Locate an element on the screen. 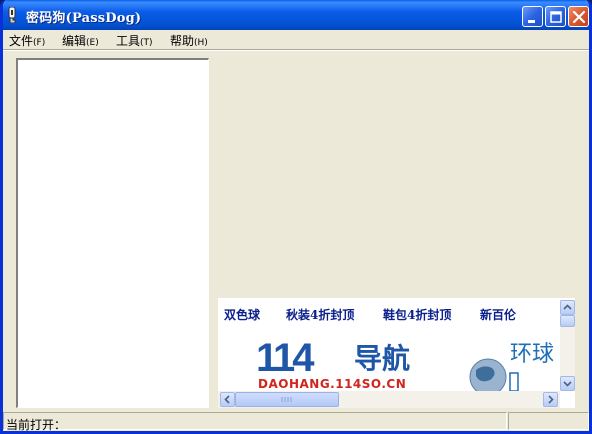 This screenshot has height=434, width=592. partner-logo-mark is located at coordinates (514, 381).